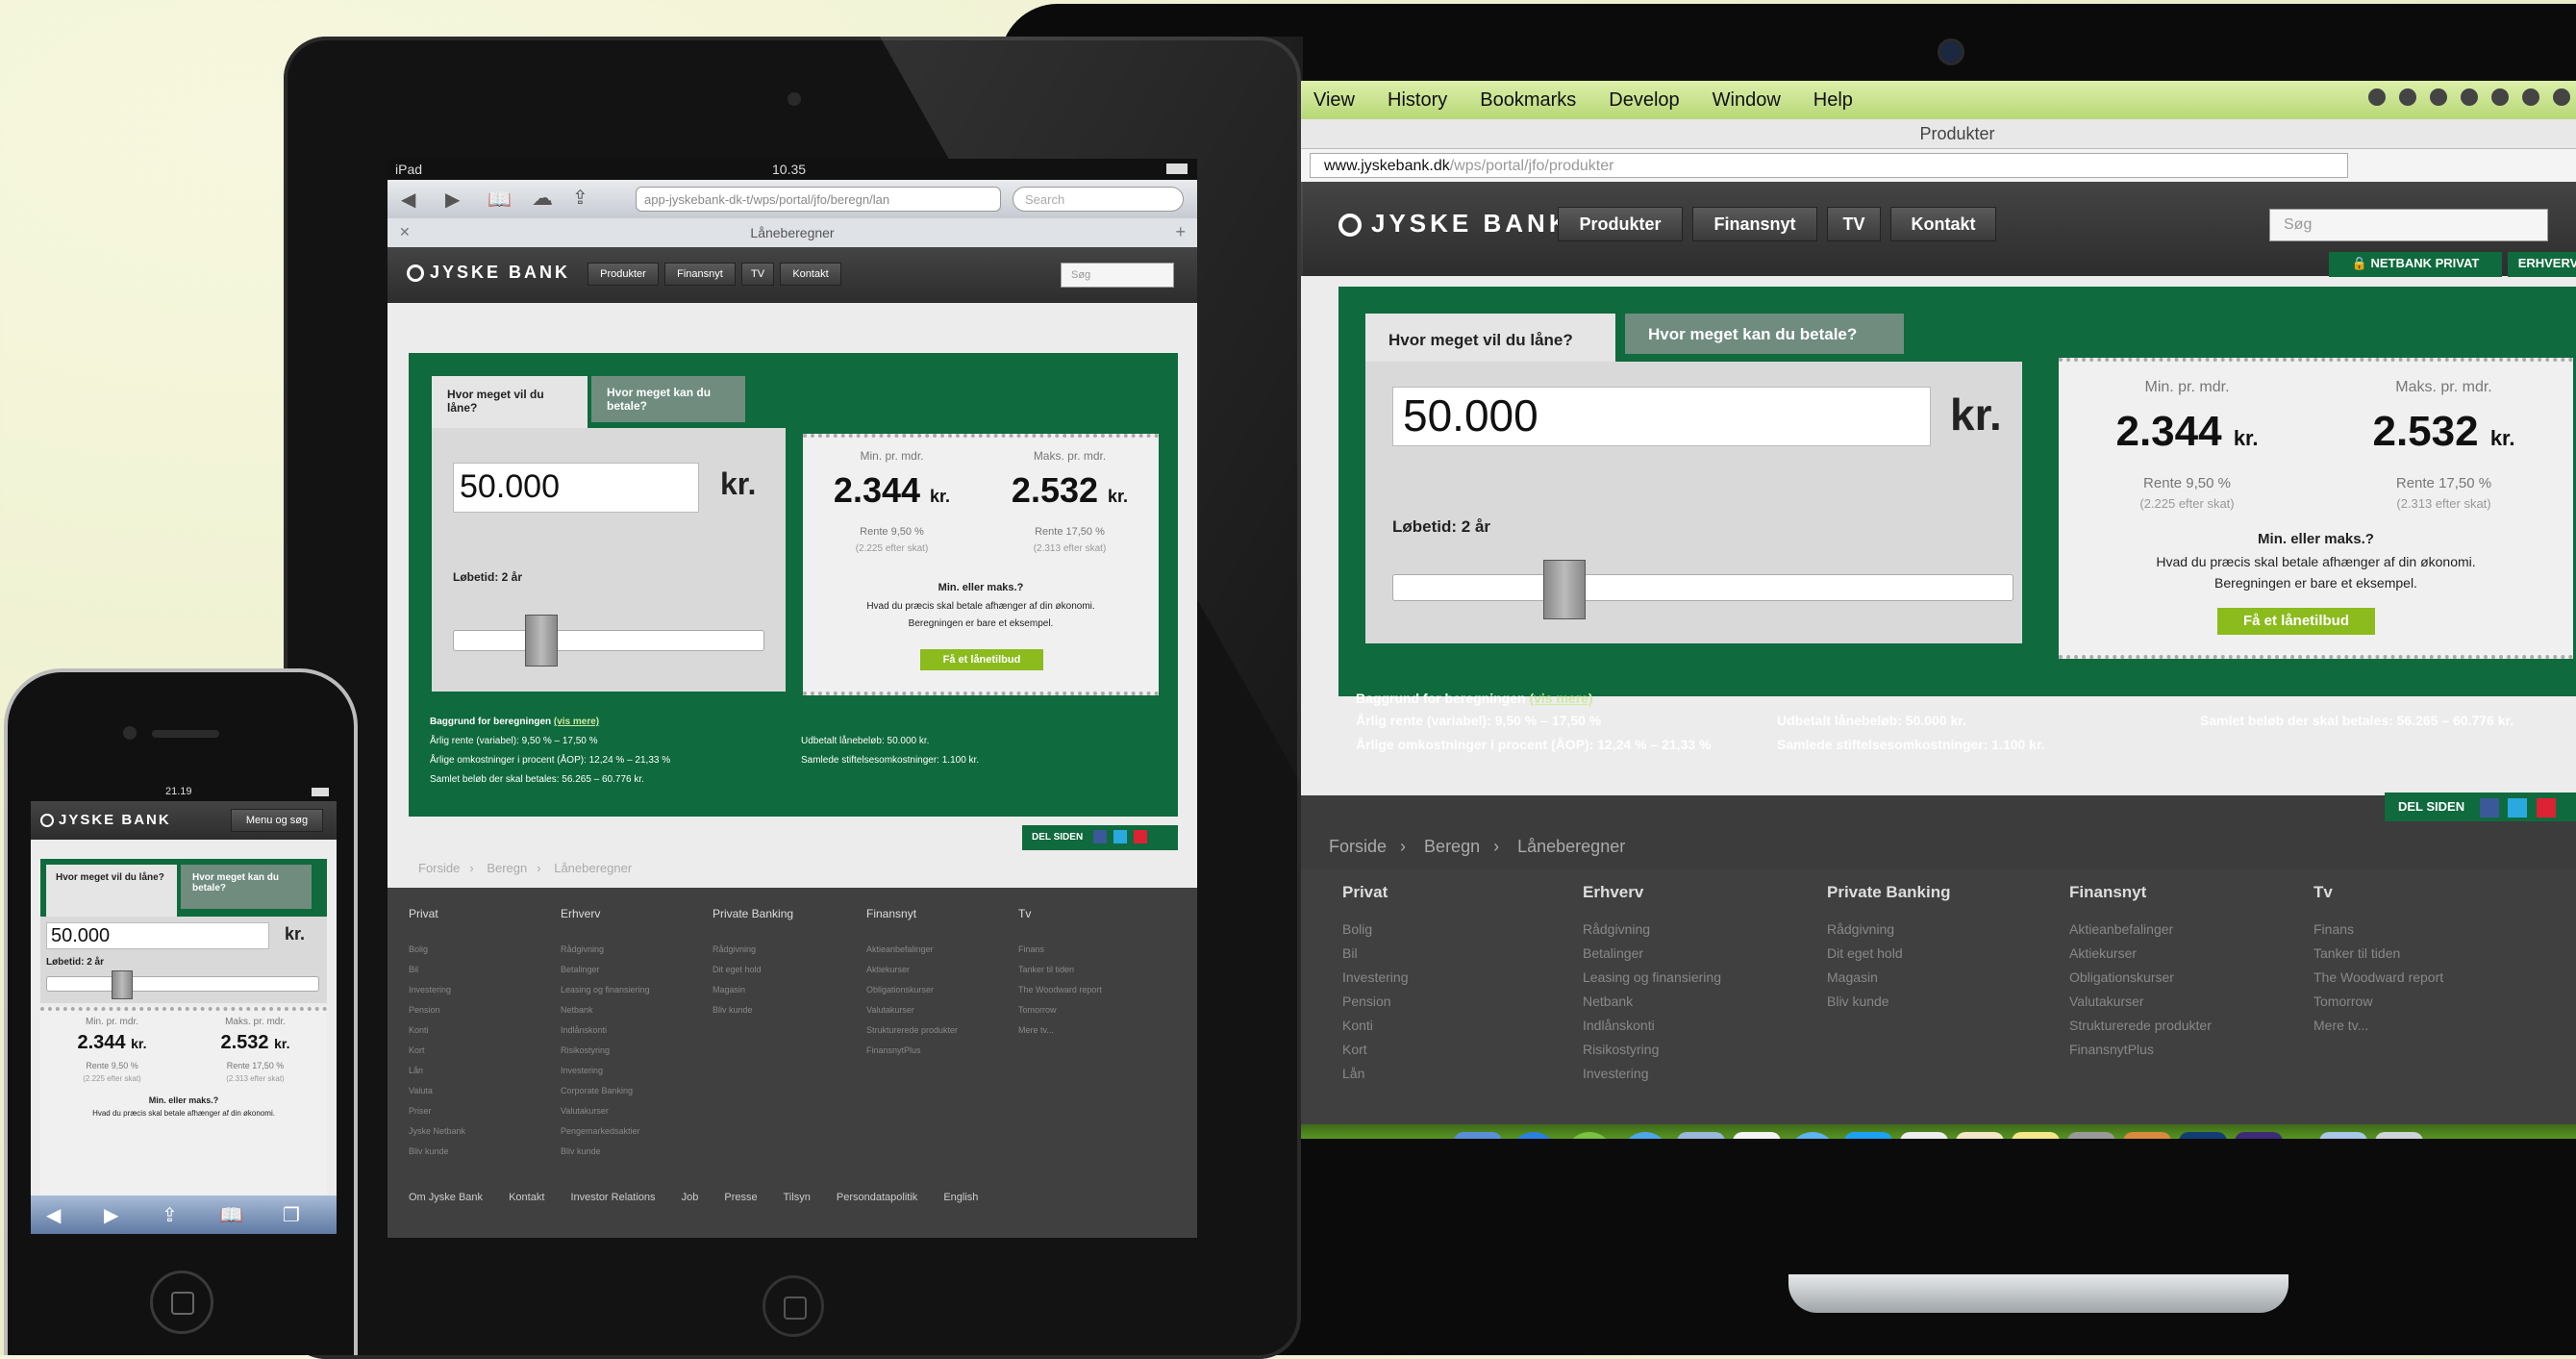  Describe the element at coordinates (612, 1197) in the screenshot. I see `footer-bottom-link: Investor Relations` at that location.